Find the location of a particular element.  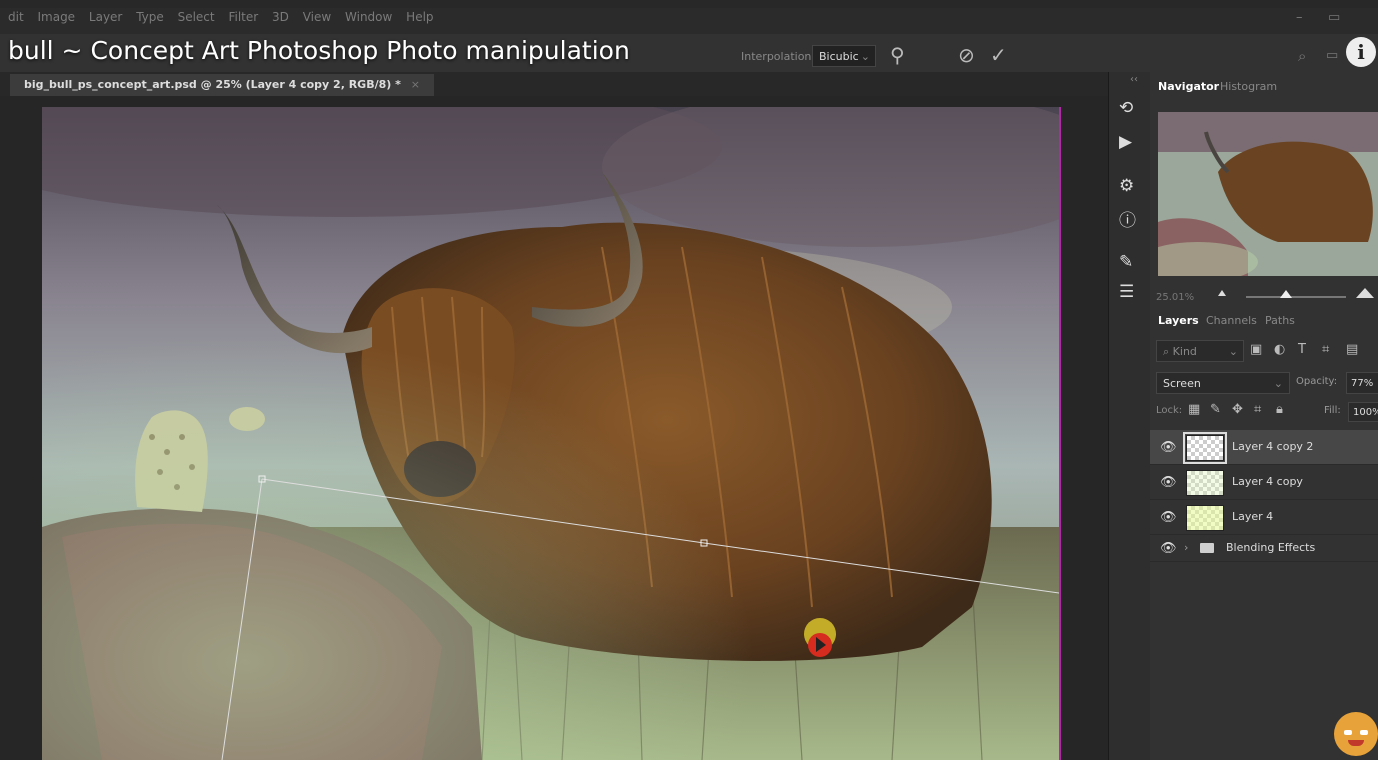

lock-row: Lock: ▦ ✎ ✥ ⌗ 🔒︎ Fill: 100% is located at coordinates (1267, 413).